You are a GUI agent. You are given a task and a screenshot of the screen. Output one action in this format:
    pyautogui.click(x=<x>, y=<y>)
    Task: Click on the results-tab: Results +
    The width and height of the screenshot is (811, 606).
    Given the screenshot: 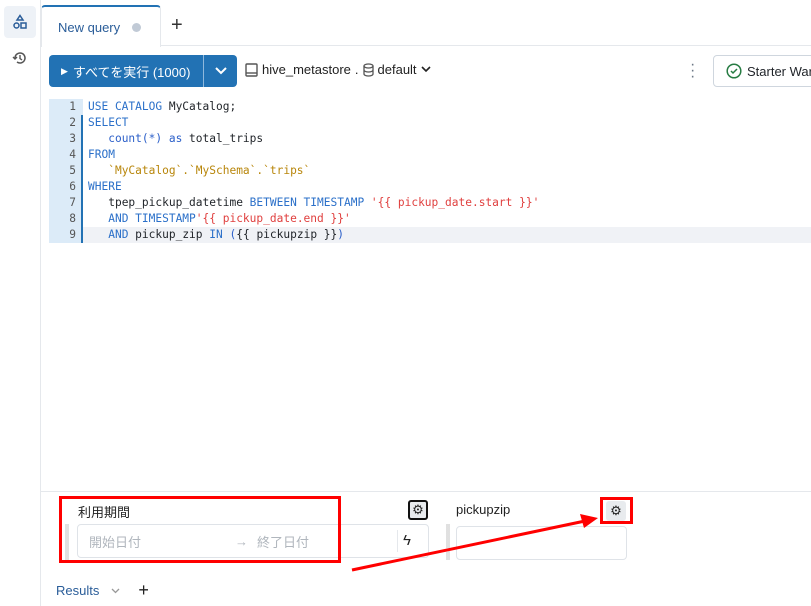 What is the action you would take?
    pyautogui.click(x=102, y=590)
    